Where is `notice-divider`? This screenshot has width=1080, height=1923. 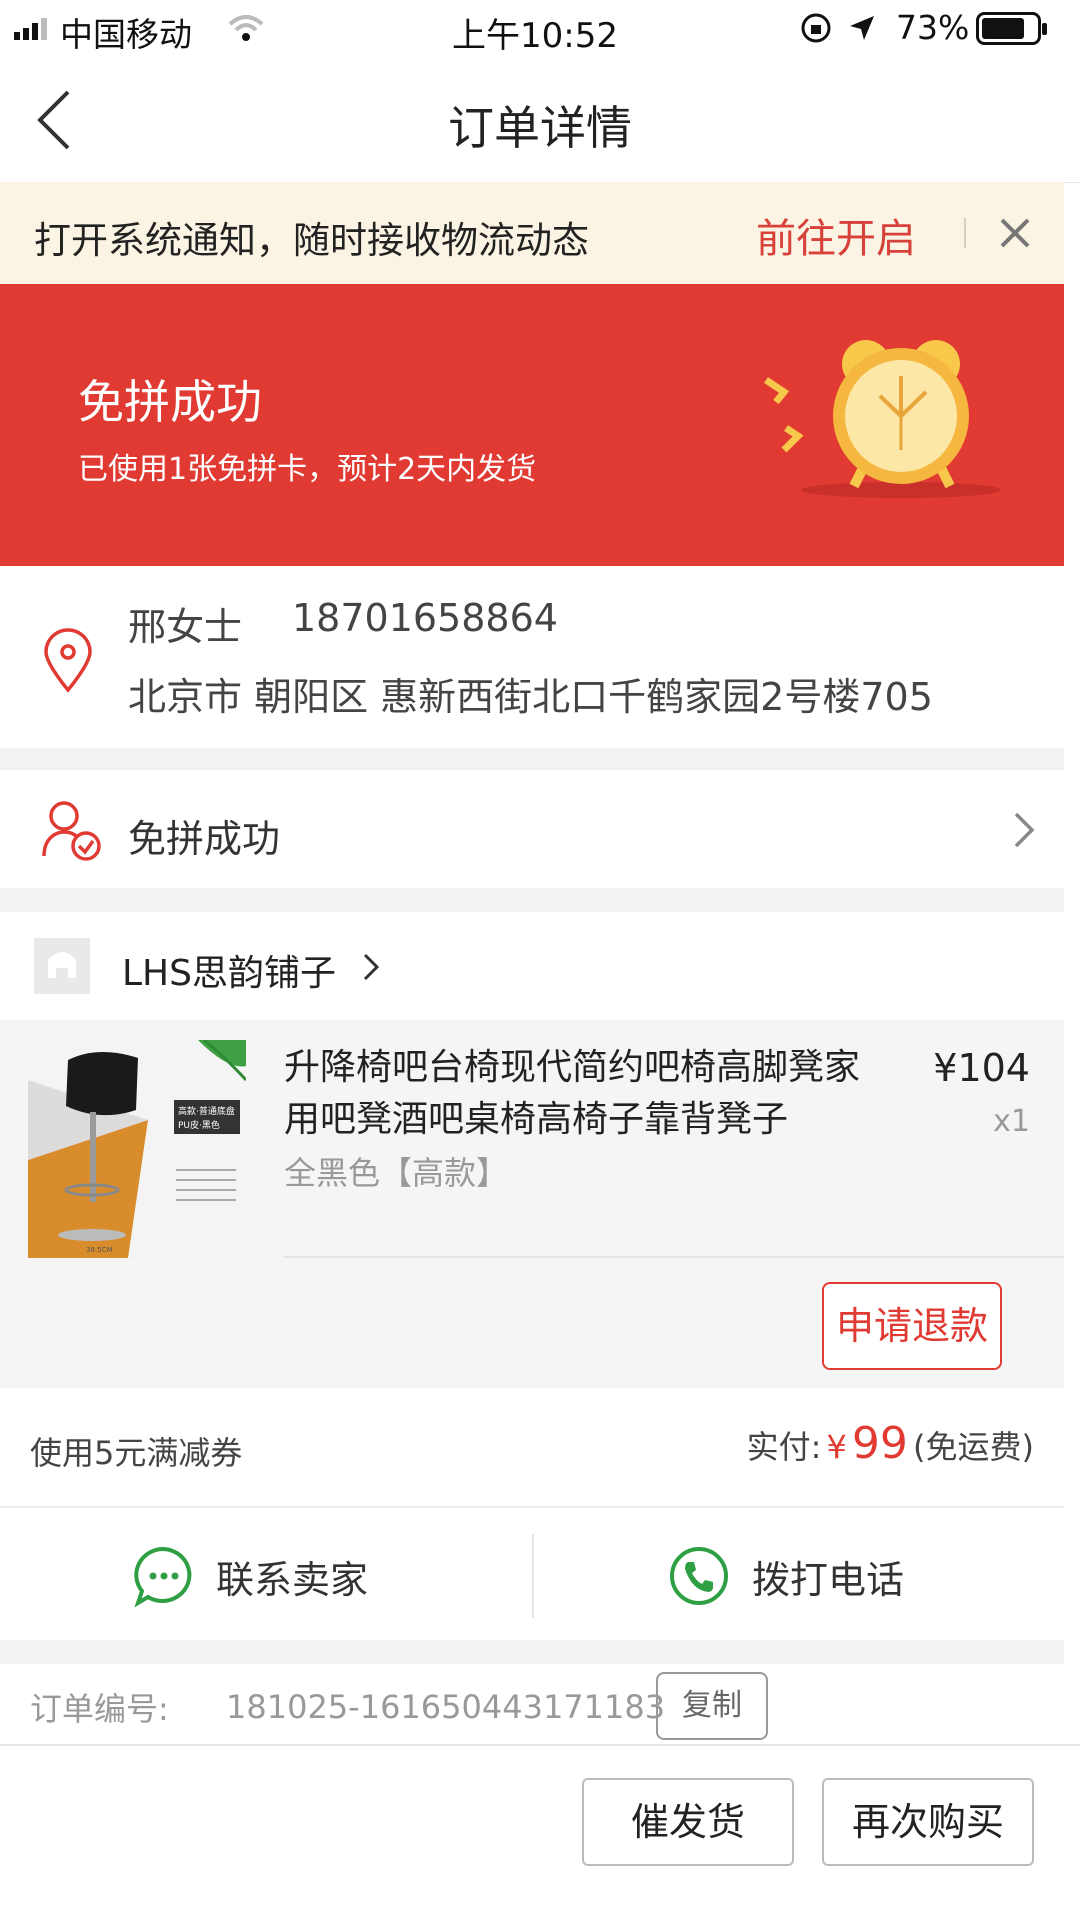 notice-divider is located at coordinates (965, 233).